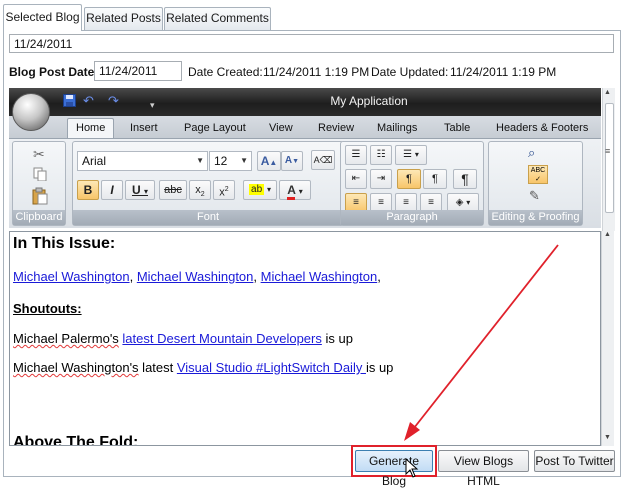  What do you see at coordinates (157, 367) in the screenshot?
I see `shoutout-mid: latest` at bounding box center [157, 367].